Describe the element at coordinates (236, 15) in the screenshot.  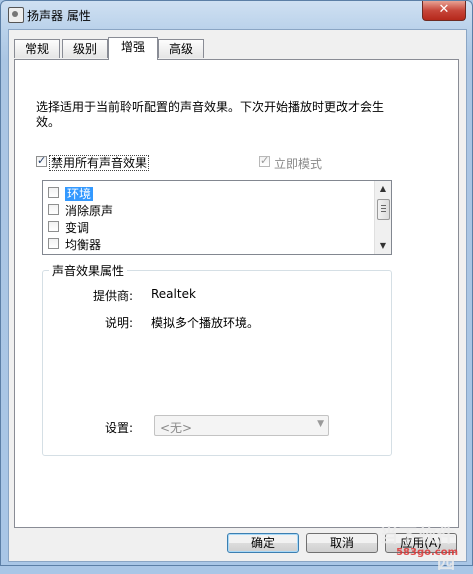
I see `title-bar: 扬声器 属性 ✕` at that location.